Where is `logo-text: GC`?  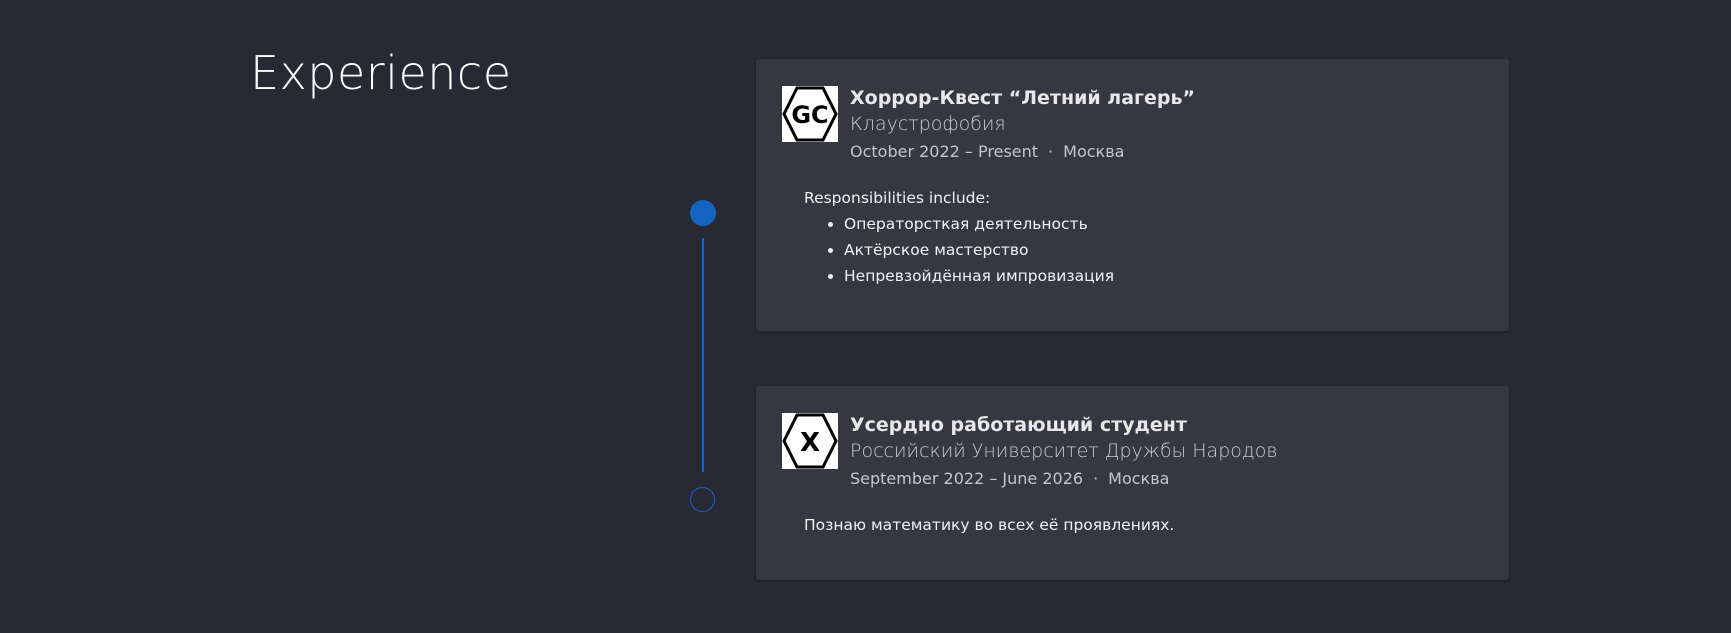
logo-text: GC is located at coordinates (809, 115).